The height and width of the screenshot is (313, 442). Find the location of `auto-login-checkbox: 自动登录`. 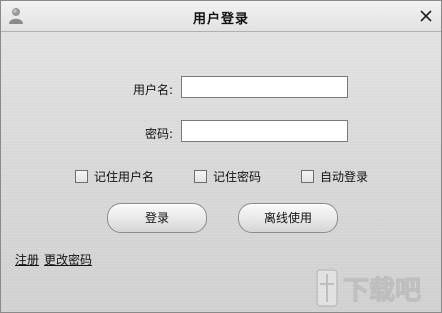

auto-login-checkbox: 自动登录 is located at coordinates (334, 176).